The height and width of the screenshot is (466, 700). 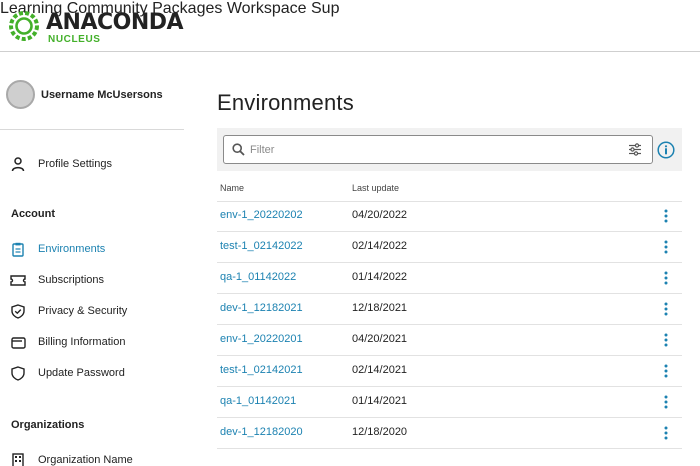 I want to click on brand-subtitle: NUCLEUS, so click(x=74, y=39).